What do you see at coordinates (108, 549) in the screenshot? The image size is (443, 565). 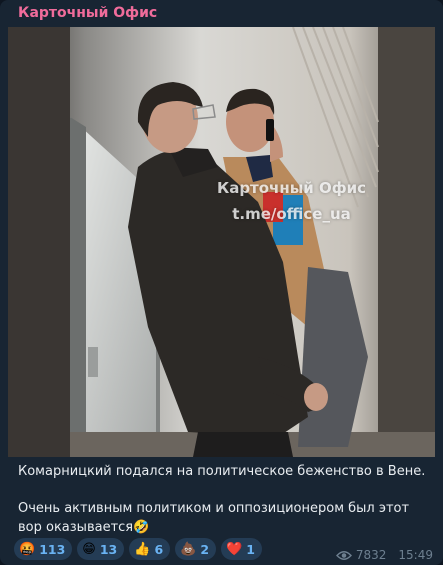 I see `reaction-count: 13` at bounding box center [108, 549].